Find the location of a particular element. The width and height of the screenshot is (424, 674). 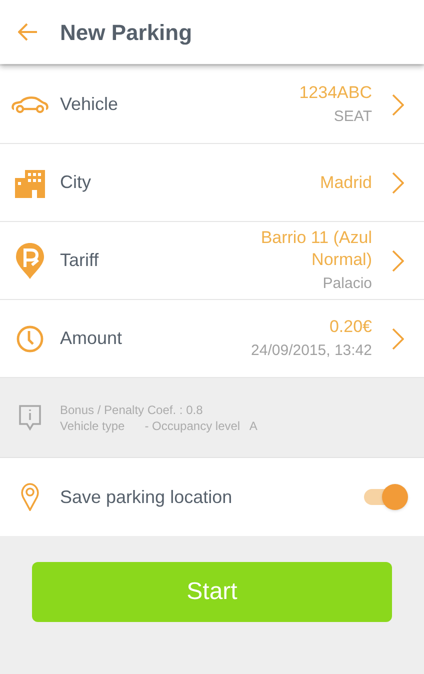

back-arrow-icon is located at coordinates (28, 32).